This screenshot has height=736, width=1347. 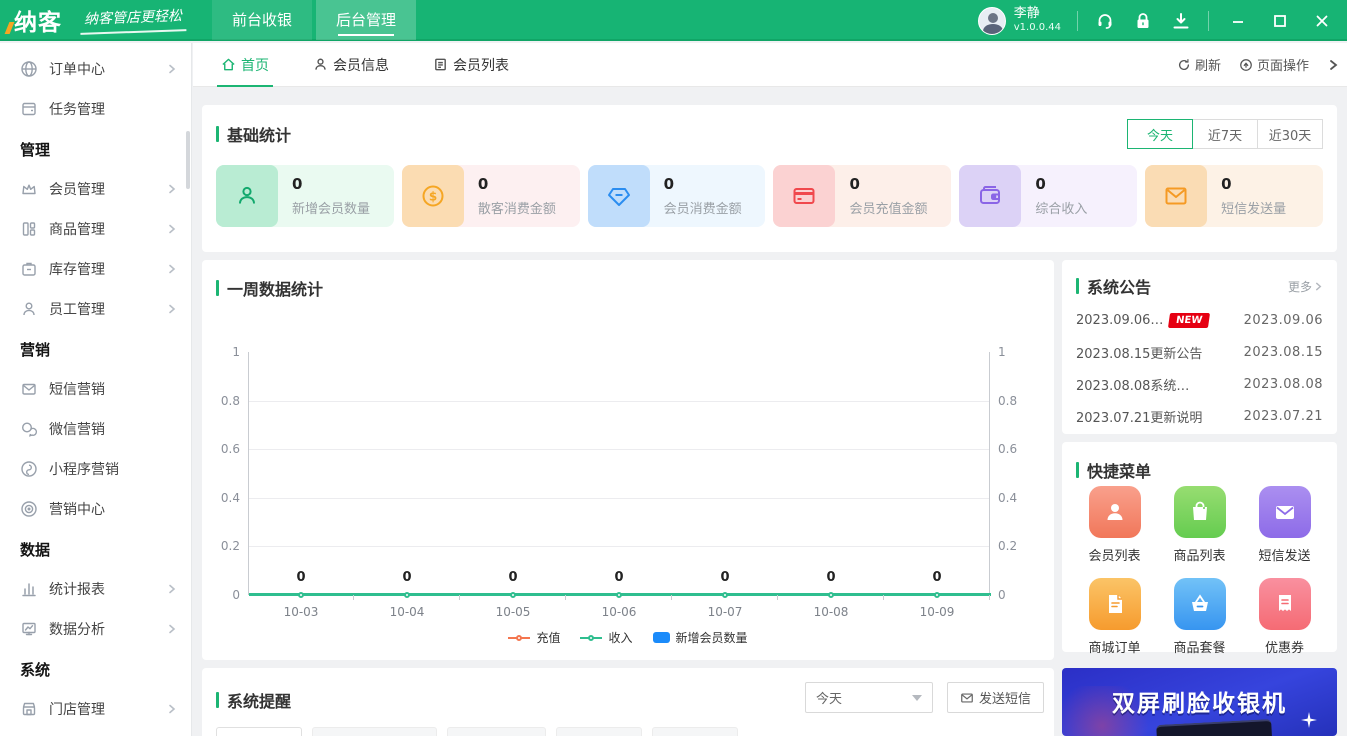 What do you see at coordinates (29, 69) in the screenshot?
I see `globe-icon` at bounding box center [29, 69].